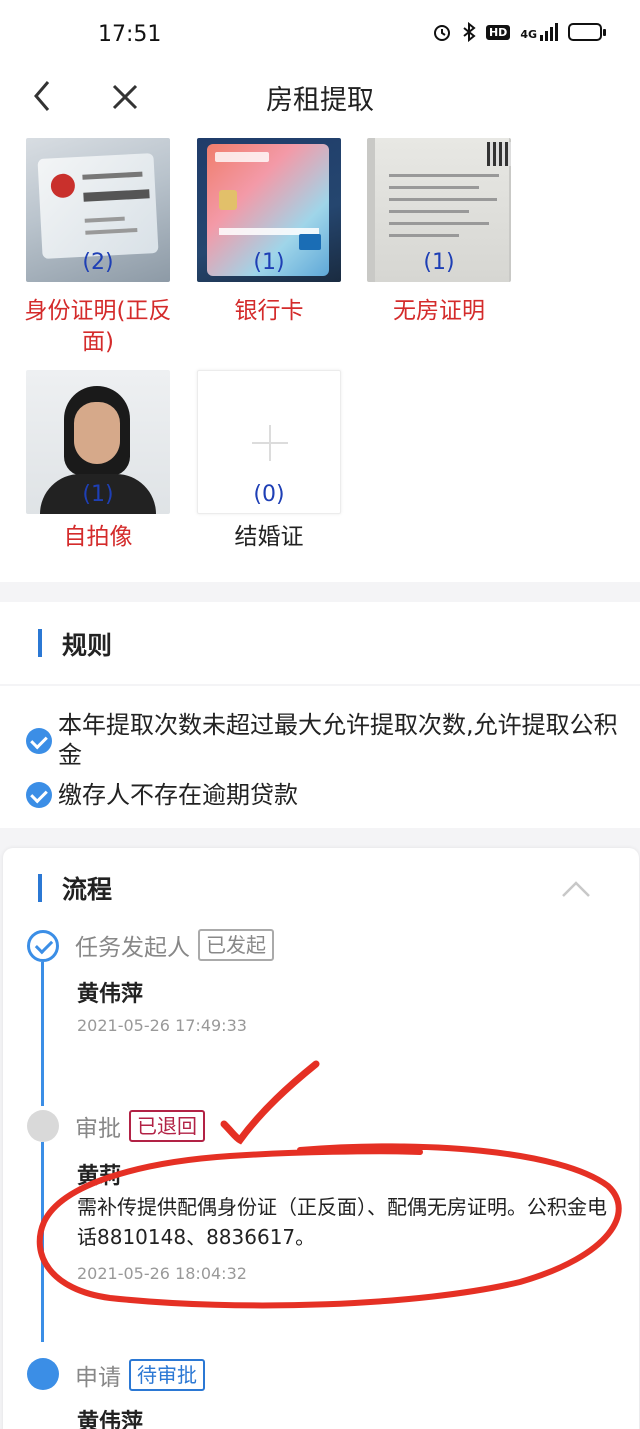 This screenshot has width=640, height=1429. Describe the element at coordinates (469, 32) in the screenshot. I see `bluetooth-icon` at that location.